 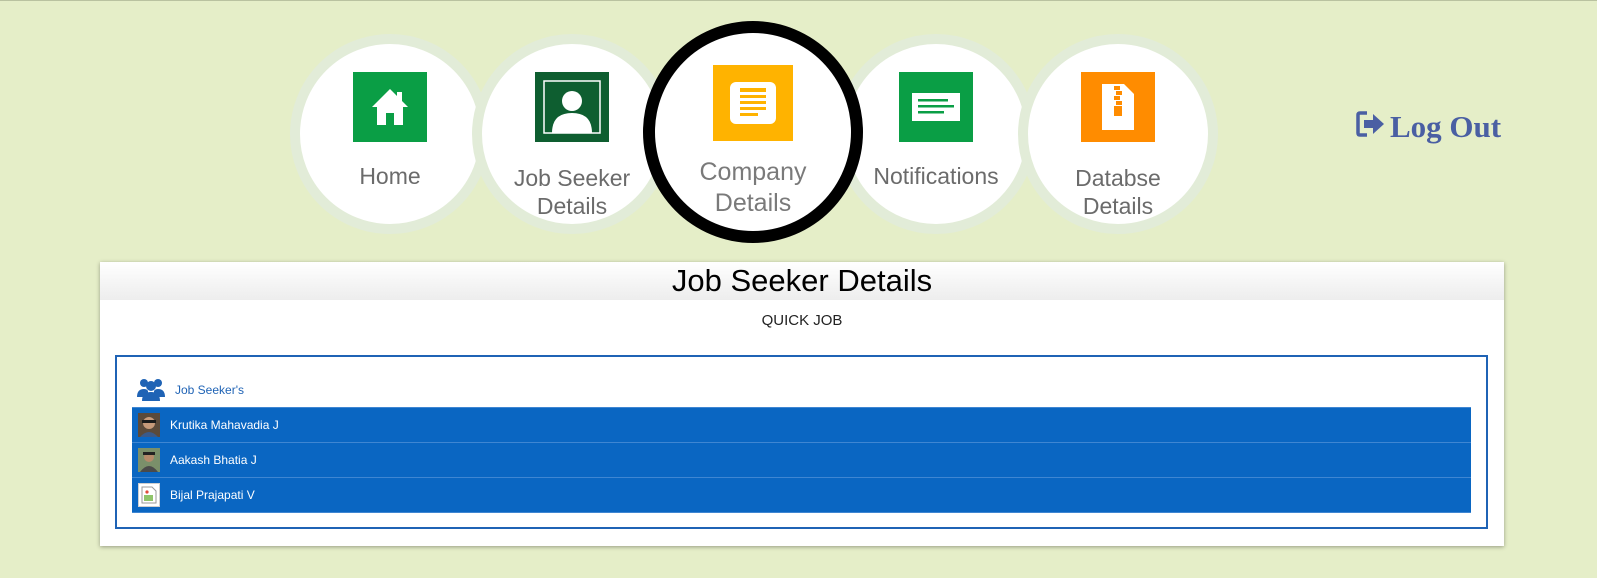 I want to click on list-item: Aakash Bhatia J, so click(x=801, y=459).